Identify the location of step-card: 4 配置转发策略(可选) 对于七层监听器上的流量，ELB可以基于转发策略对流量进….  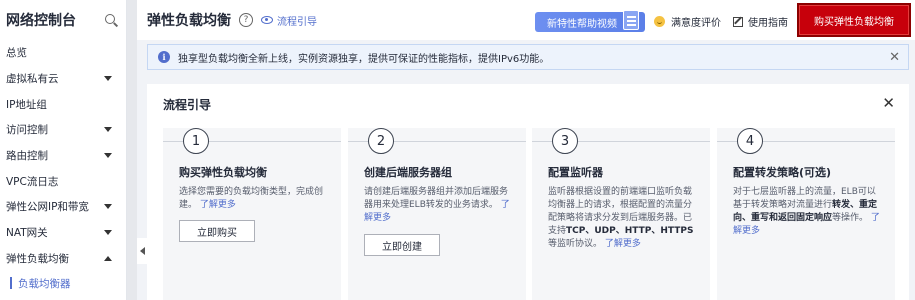
(806, 214).